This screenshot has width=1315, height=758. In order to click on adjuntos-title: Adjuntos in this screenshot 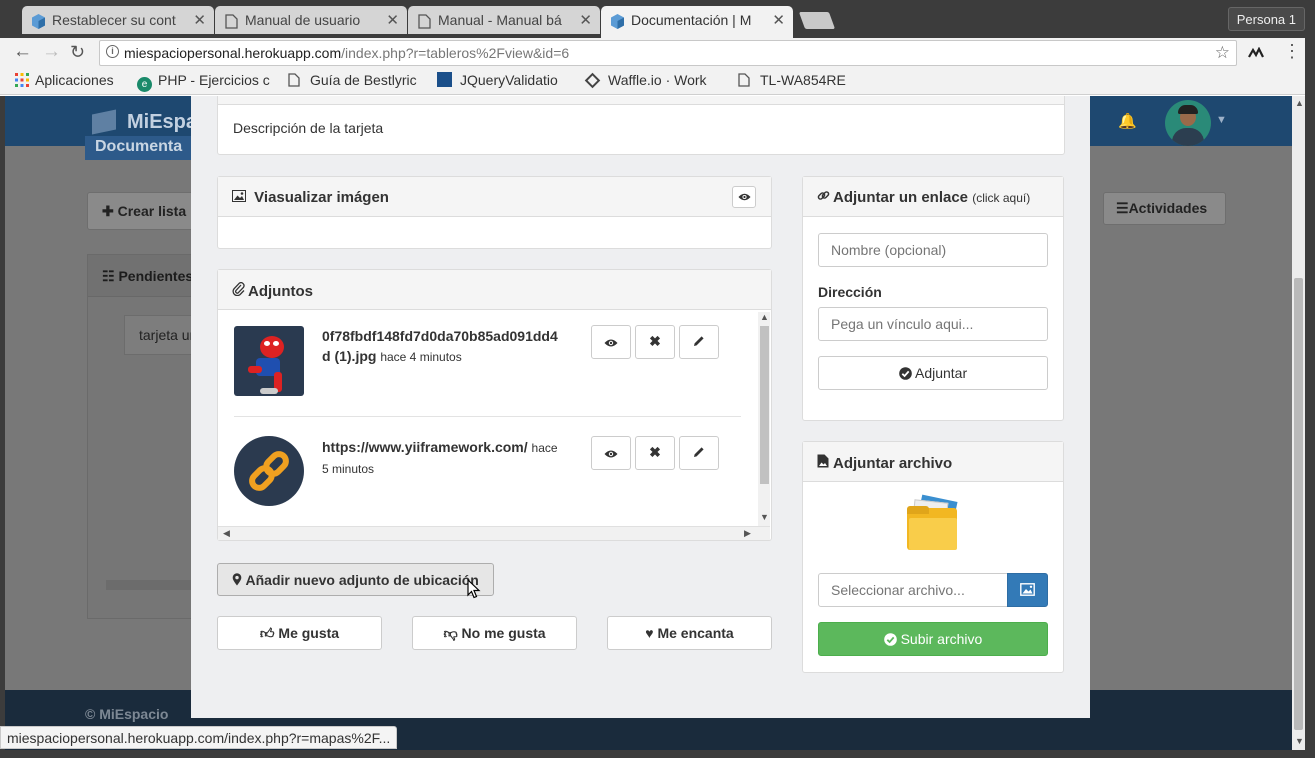, I will do `click(280, 291)`.